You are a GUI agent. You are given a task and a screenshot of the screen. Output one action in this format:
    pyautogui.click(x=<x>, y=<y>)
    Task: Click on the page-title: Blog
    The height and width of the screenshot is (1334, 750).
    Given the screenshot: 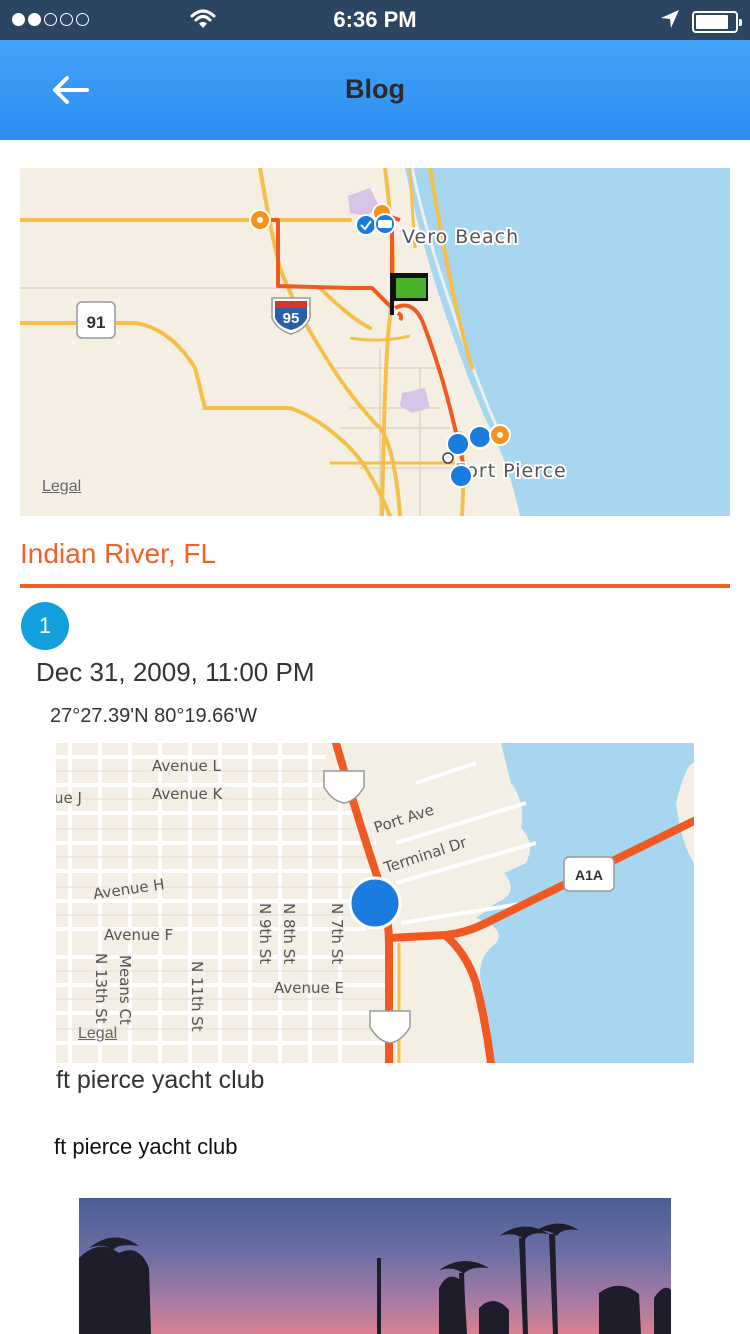 What is the action you would take?
    pyautogui.click(x=375, y=89)
    